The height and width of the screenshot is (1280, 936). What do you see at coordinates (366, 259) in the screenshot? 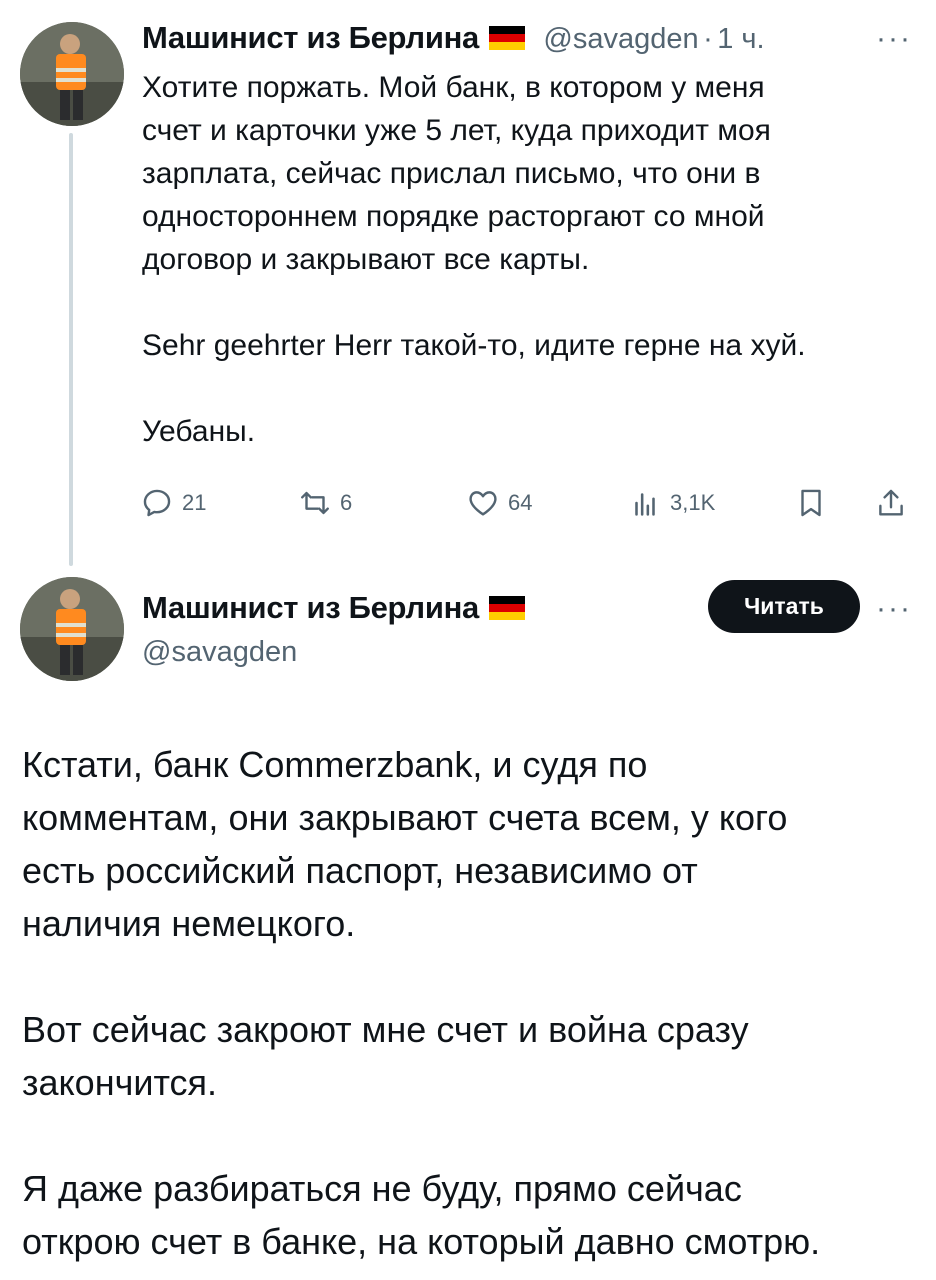
I see `text-line: договор и закрывают все карты.` at bounding box center [366, 259].